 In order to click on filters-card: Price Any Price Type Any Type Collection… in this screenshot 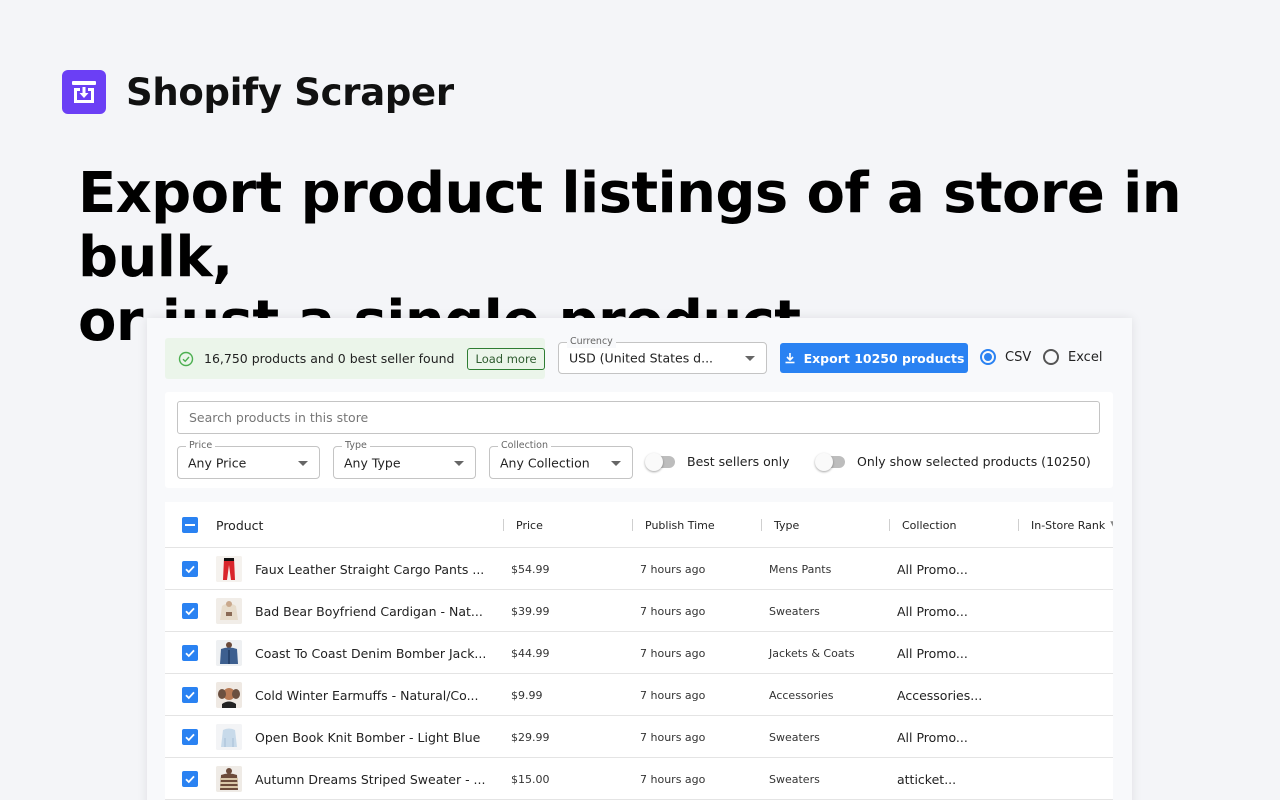, I will do `click(639, 440)`.